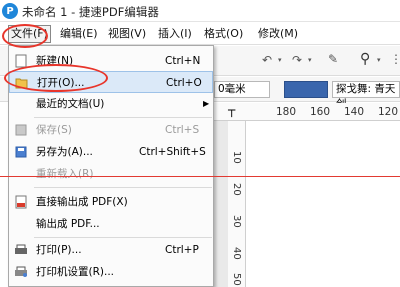  What do you see at coordinates (267, 60) in the screenshot?
I see `undo-icon: ↶` at bounding box center [267, 60].